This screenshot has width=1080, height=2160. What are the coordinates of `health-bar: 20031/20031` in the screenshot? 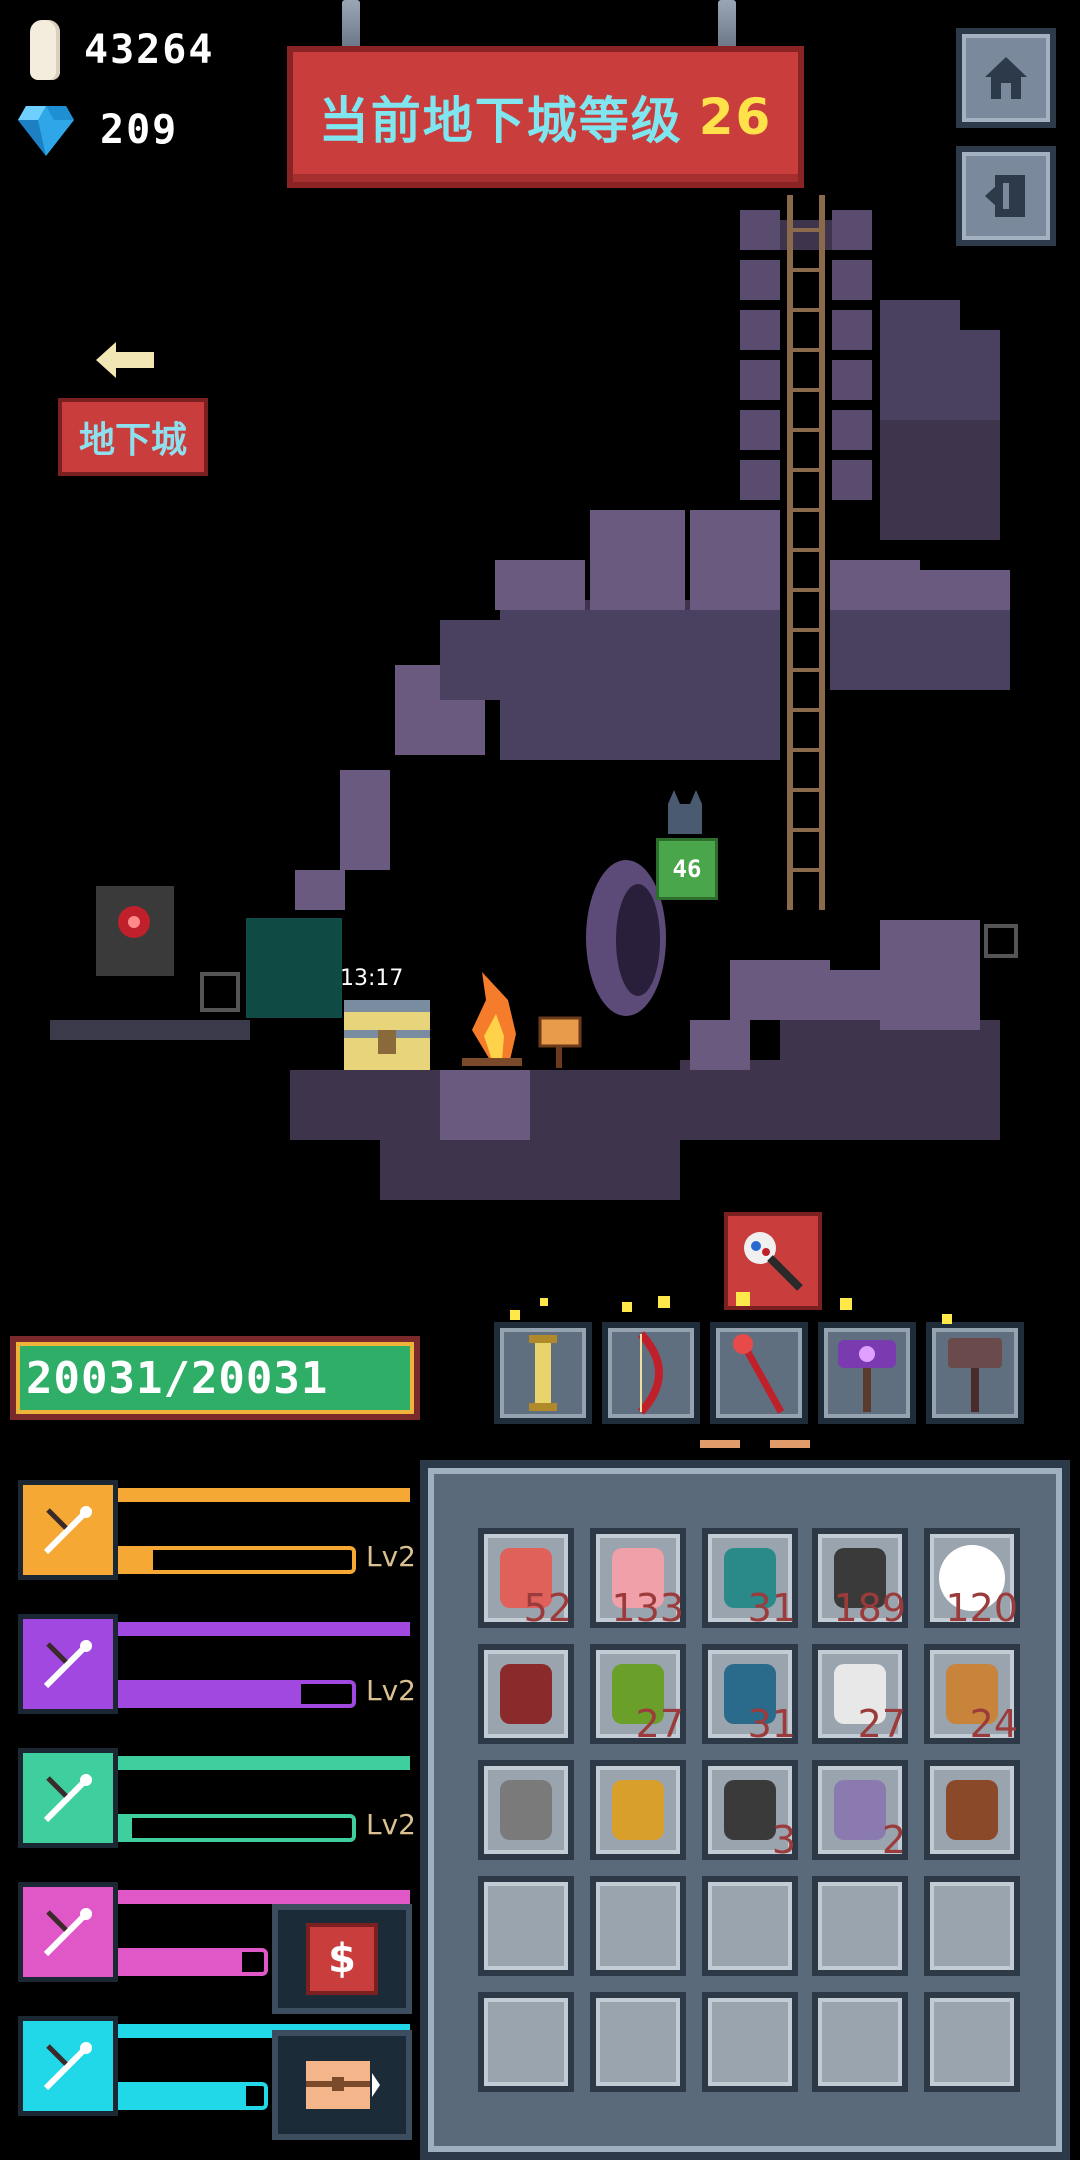 It's located at (215, 1378).